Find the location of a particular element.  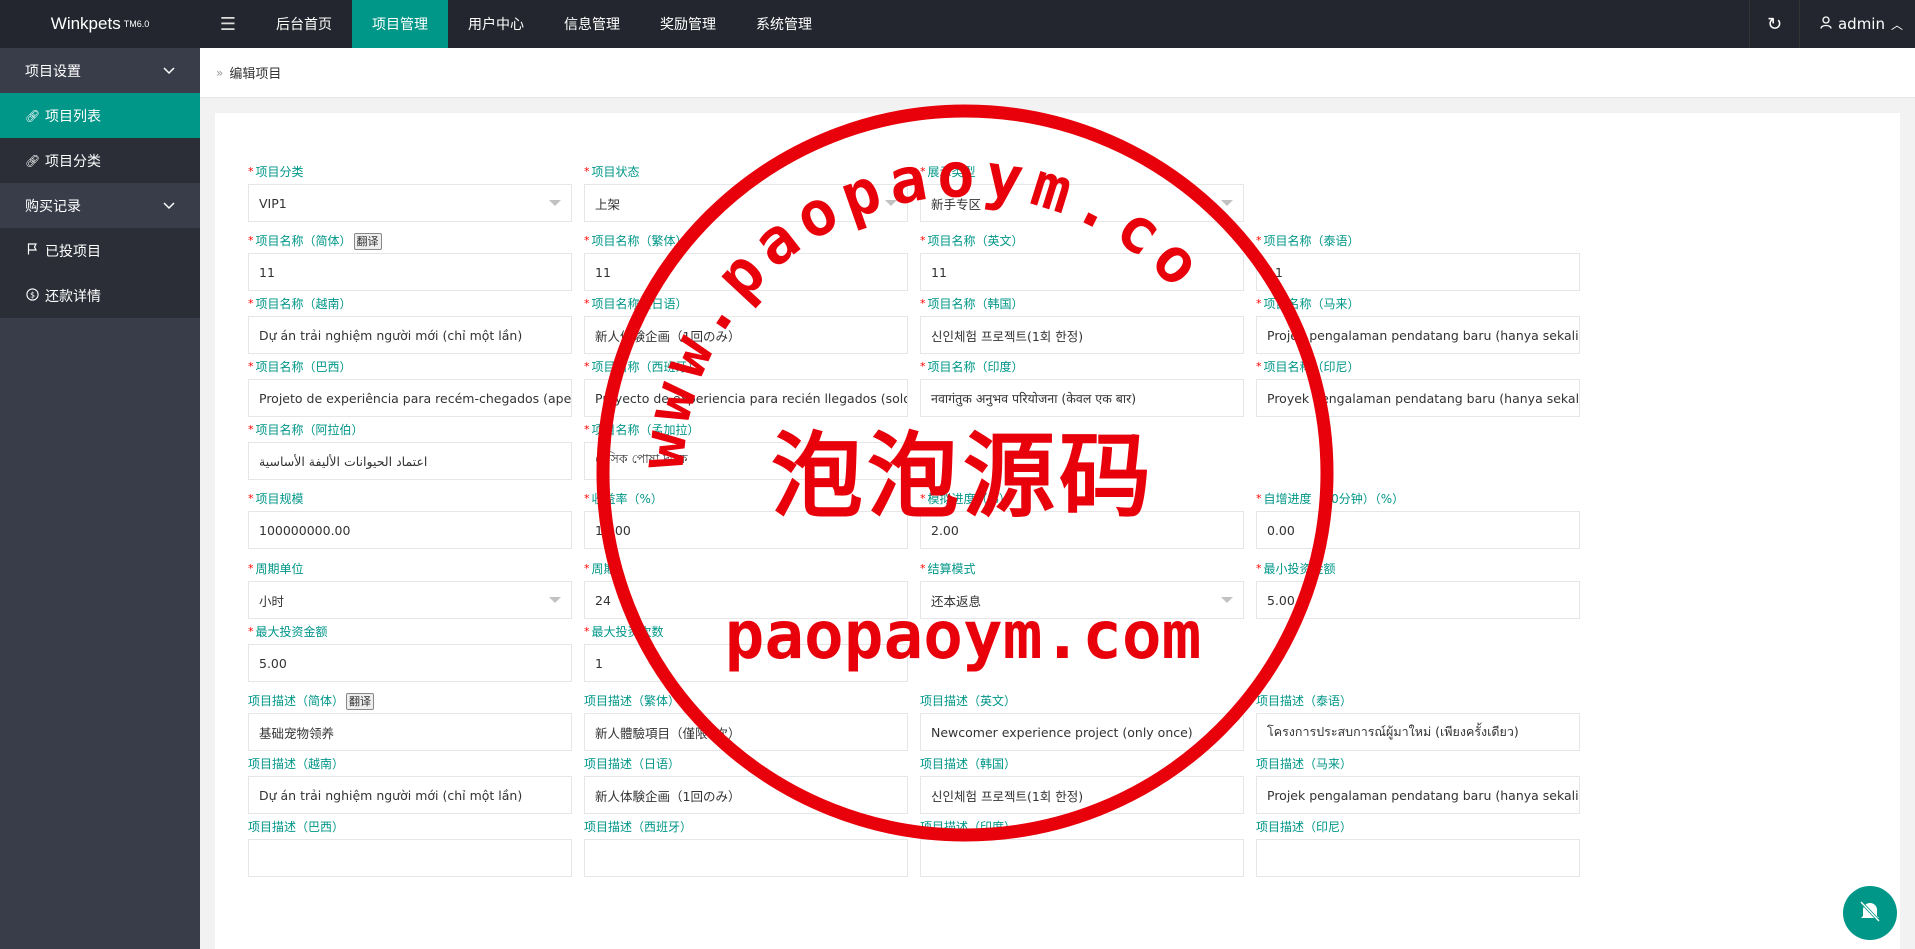

menu-toggle-icon: ☰ is located at coordinates (228, 24).